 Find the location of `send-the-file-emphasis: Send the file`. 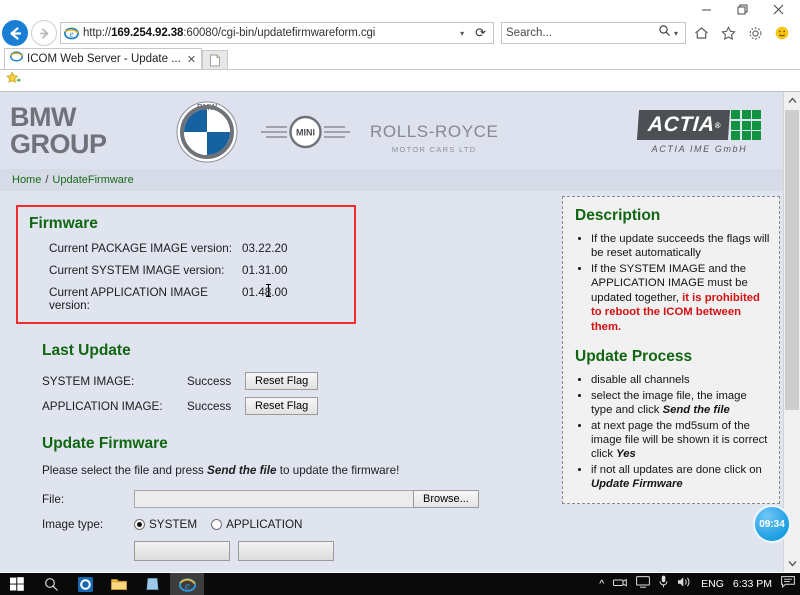

send-the-file-emphasis: Send the file is located at coordinates (242, 470).